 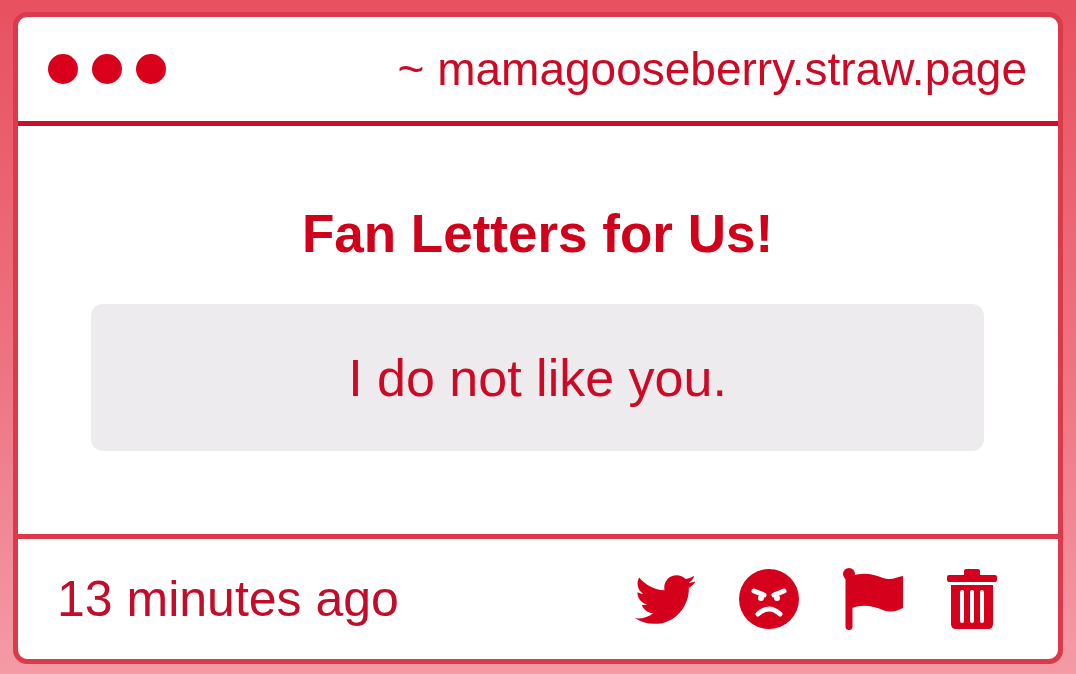 What do you see at coordinates (873, 599) in the screenshot?
I see `flag-icon` at bounding box center [873, 599].